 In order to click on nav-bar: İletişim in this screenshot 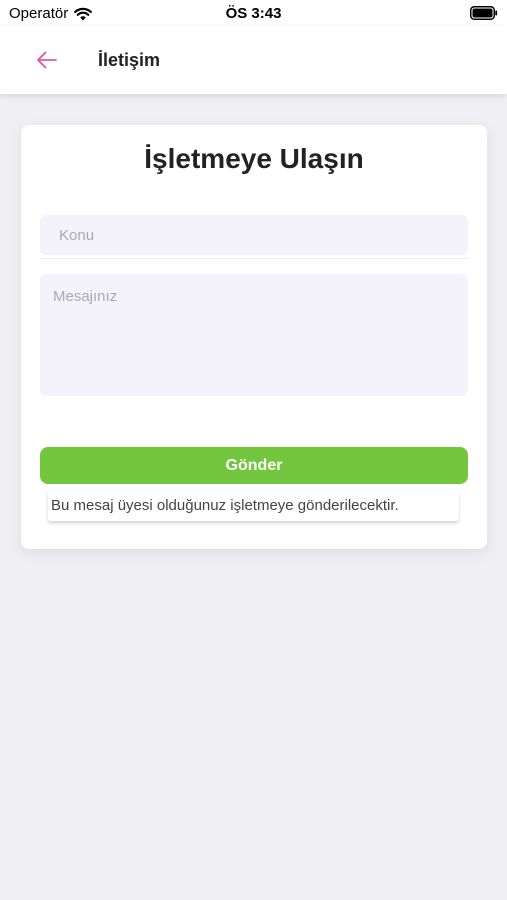, I will do `click(253, 60)`.